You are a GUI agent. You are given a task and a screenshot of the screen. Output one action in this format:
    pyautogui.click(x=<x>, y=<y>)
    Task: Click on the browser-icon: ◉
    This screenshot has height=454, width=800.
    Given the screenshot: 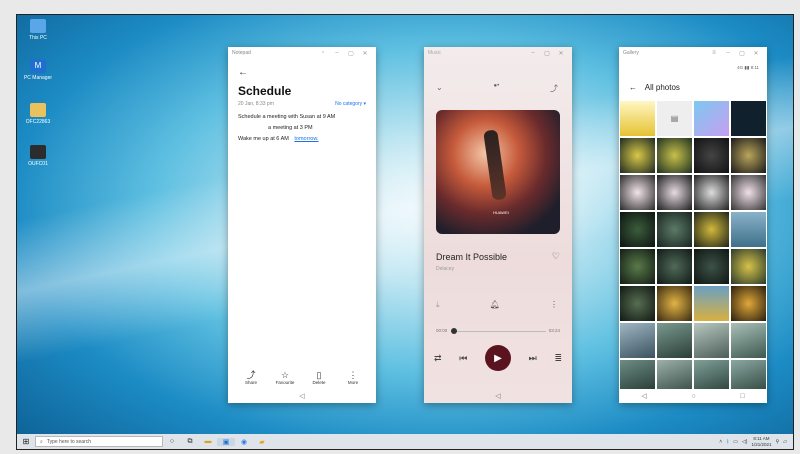 What is the action you would take?
    pyautogui.click(x=244, y=442)
    